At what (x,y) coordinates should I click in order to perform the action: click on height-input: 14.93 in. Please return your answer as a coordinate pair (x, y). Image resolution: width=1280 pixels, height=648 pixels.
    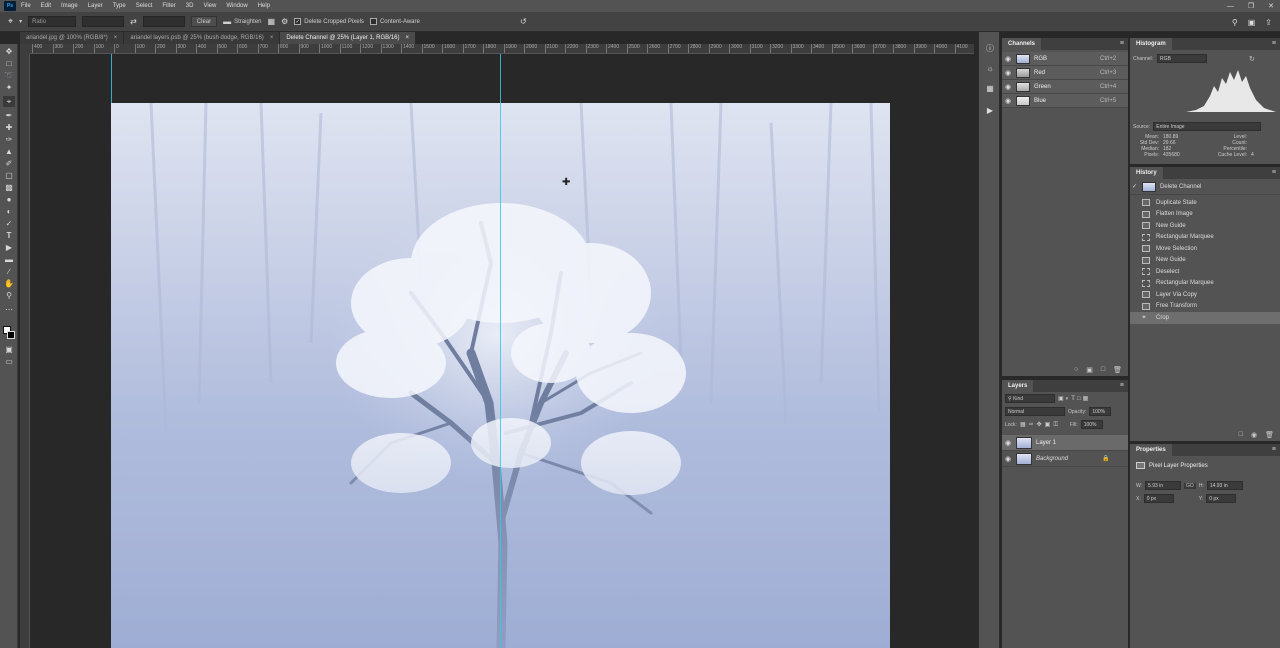
    Looking at the image, I should click on (1224, 485).